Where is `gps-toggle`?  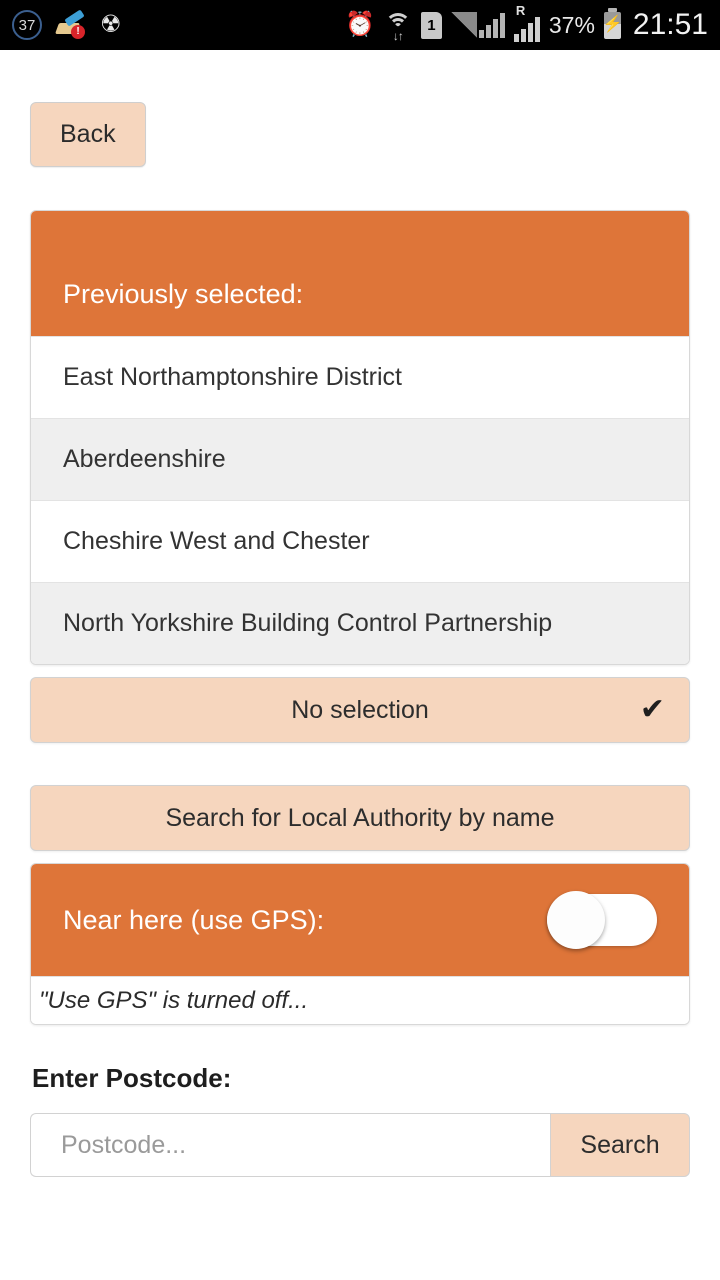
gps-toggle is located at coordinates (602, 920).